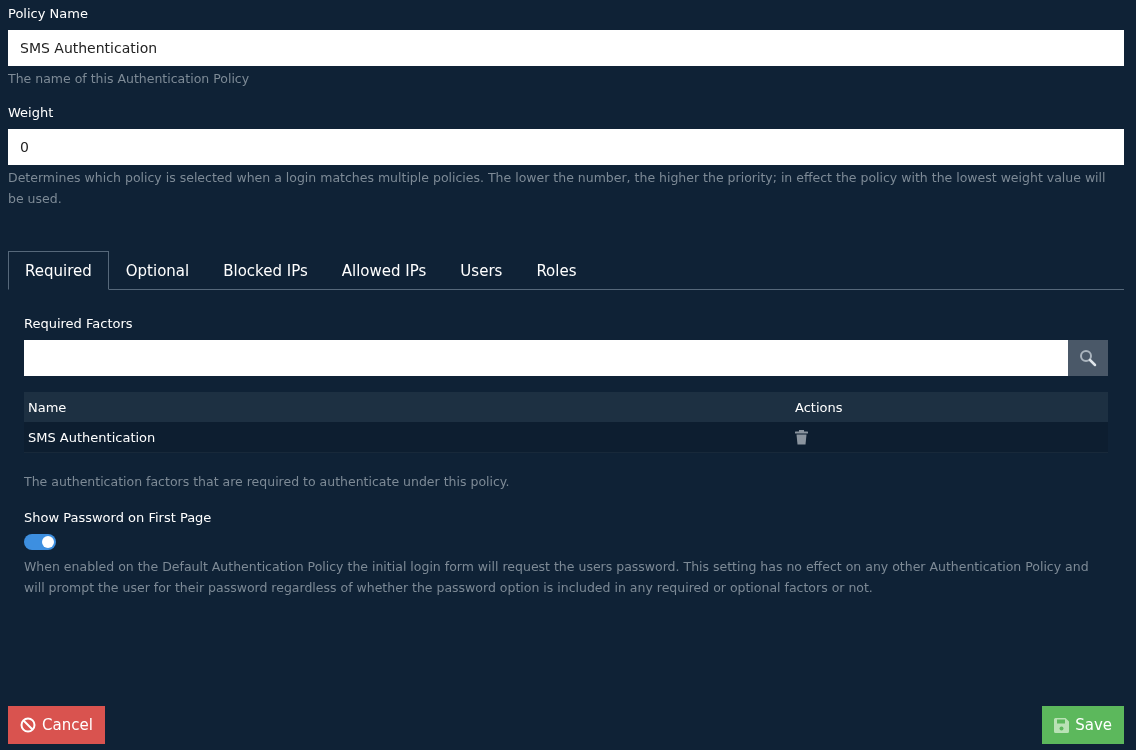 This screenshot has height=750, width=1136. What do you see at coordinates (31, 112) in the screenshot?
I see `field-label: Weight` at bounding box center [31, 112].